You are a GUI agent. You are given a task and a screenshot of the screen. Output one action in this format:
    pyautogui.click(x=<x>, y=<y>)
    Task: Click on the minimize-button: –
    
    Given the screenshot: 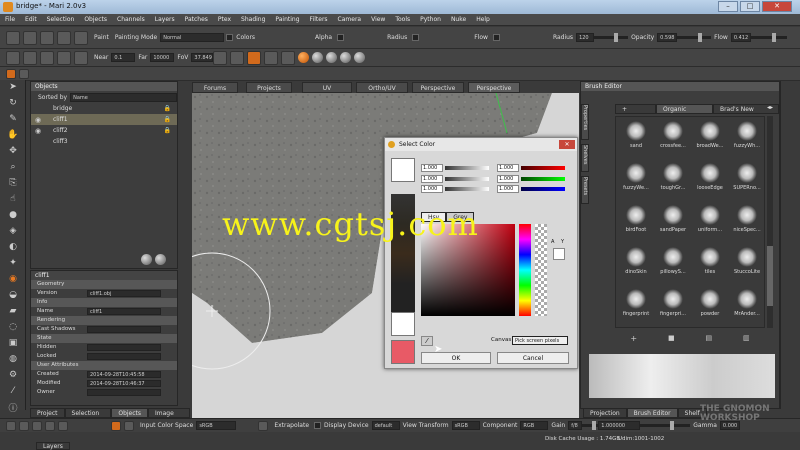 What is the action you would take?
    pyautogui.click(x=728, y=6)
    